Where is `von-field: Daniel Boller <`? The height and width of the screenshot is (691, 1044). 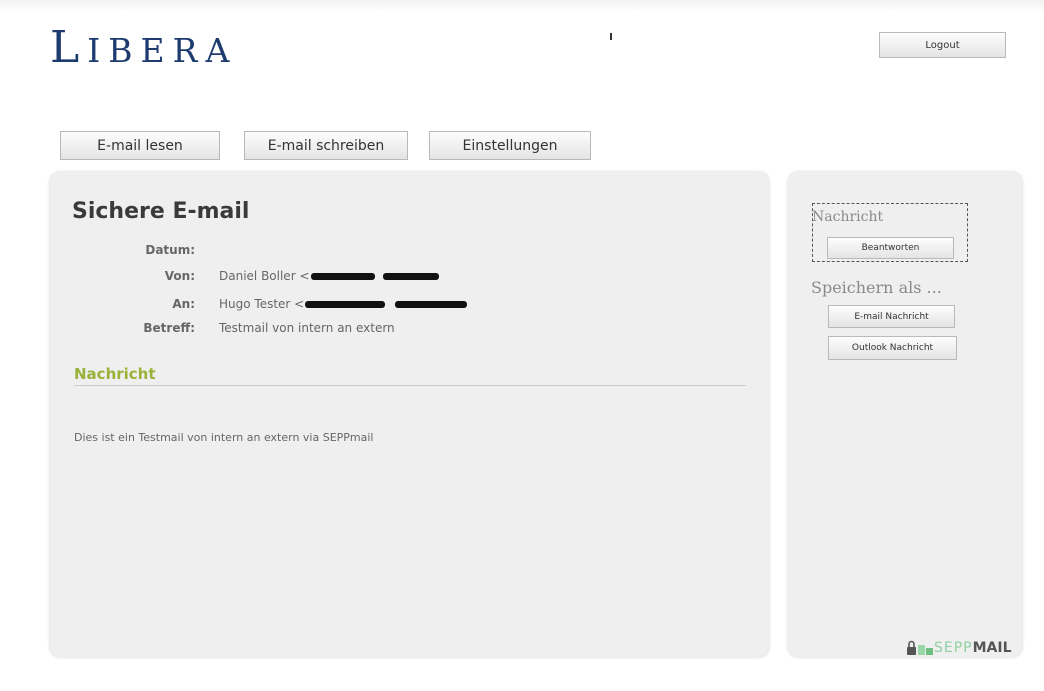 von-field: Daniel Boller < is located at coordinates (329, 276).